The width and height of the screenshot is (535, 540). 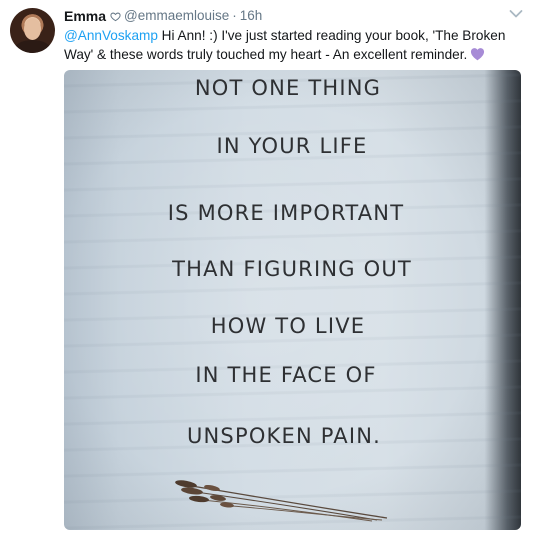 I want to click on author-name: Emma, so click(x=85, y=16).